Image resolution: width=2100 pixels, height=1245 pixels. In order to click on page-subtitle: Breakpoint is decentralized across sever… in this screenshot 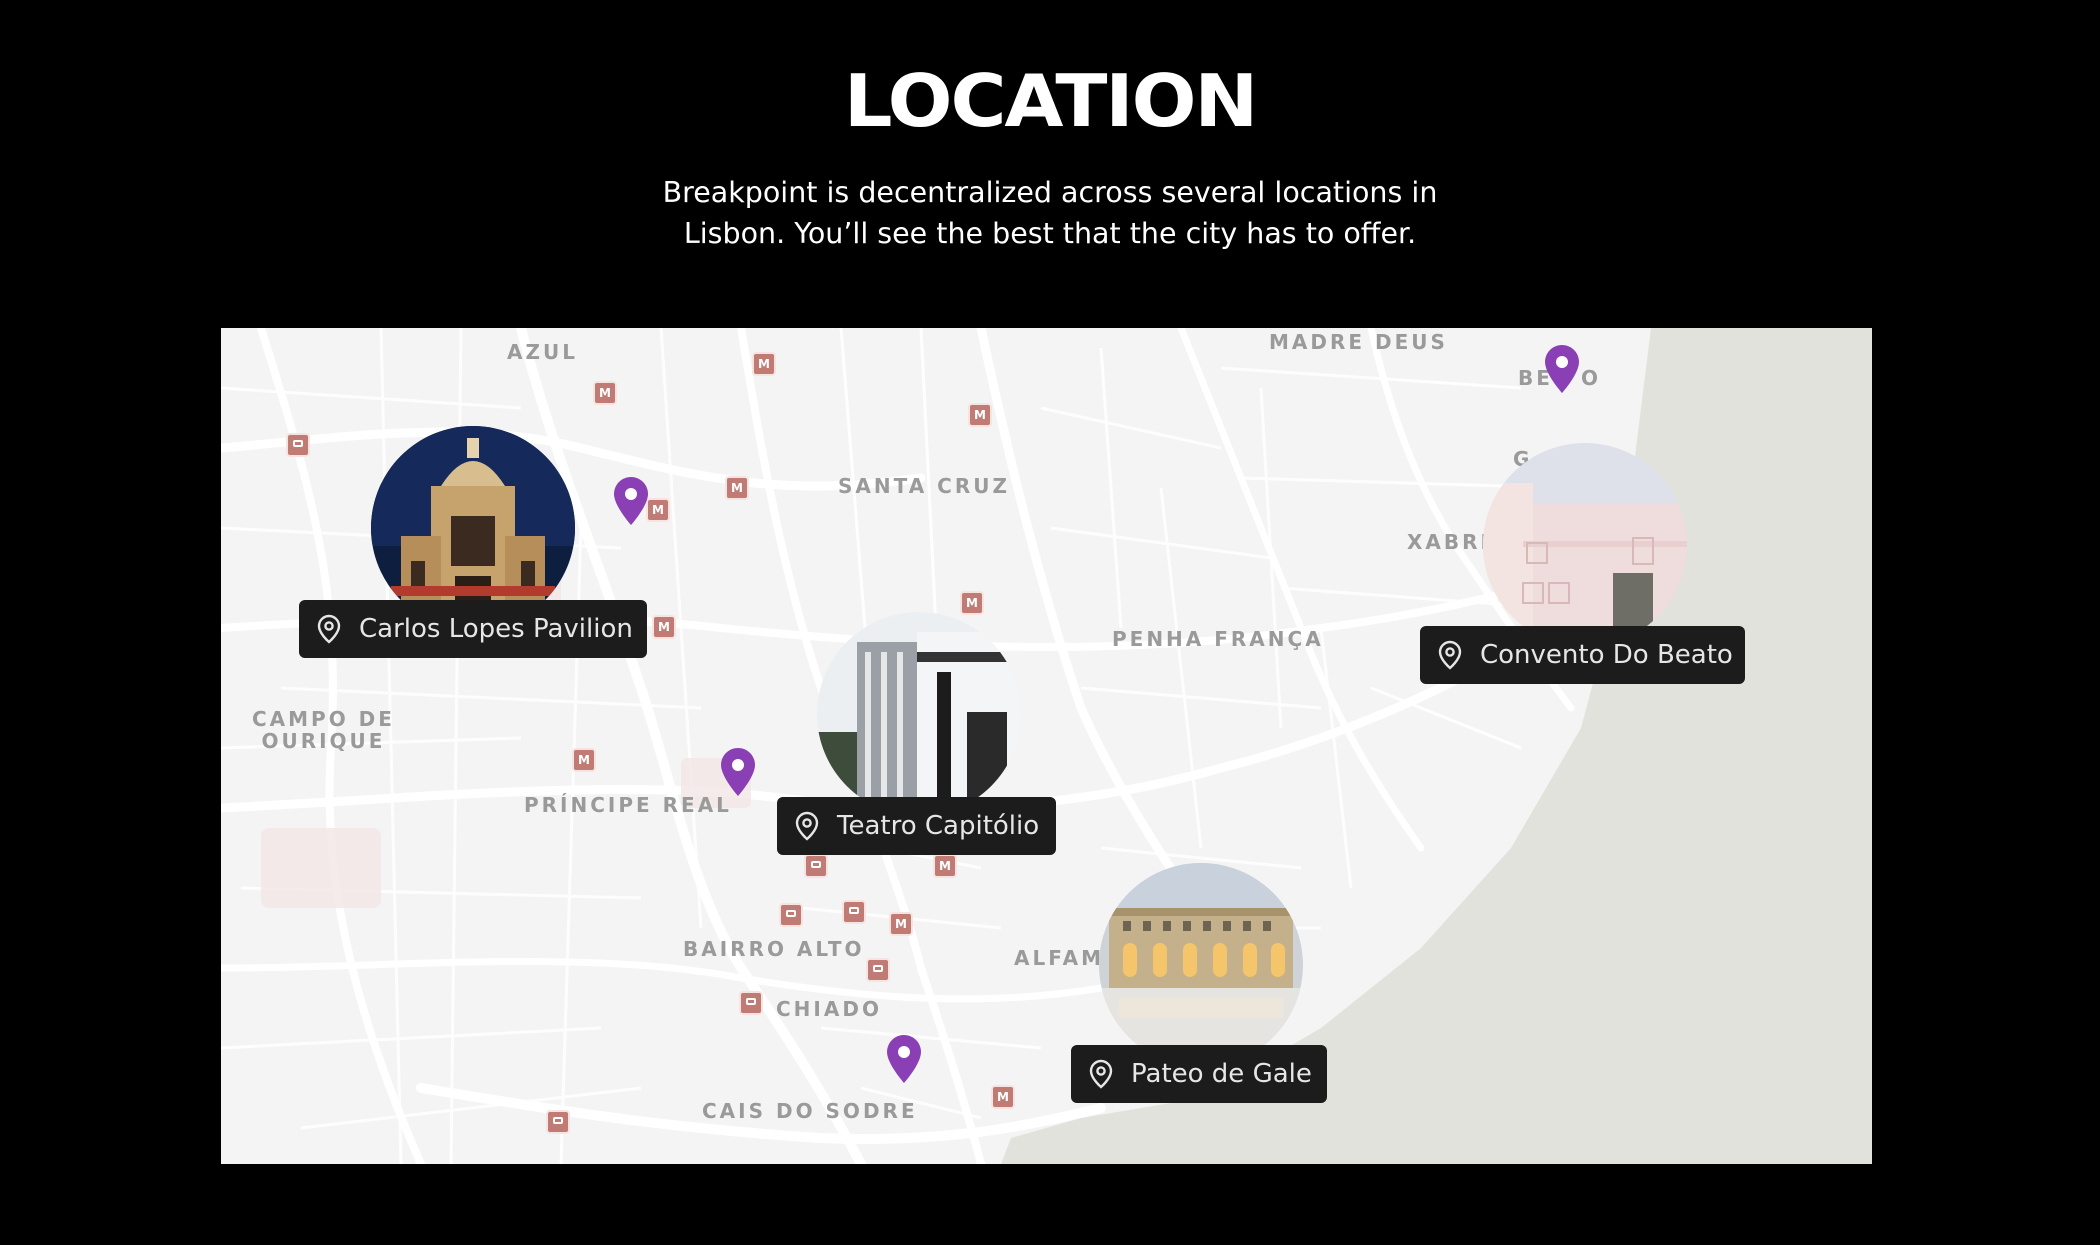, I will do `click(1050, 213)`.